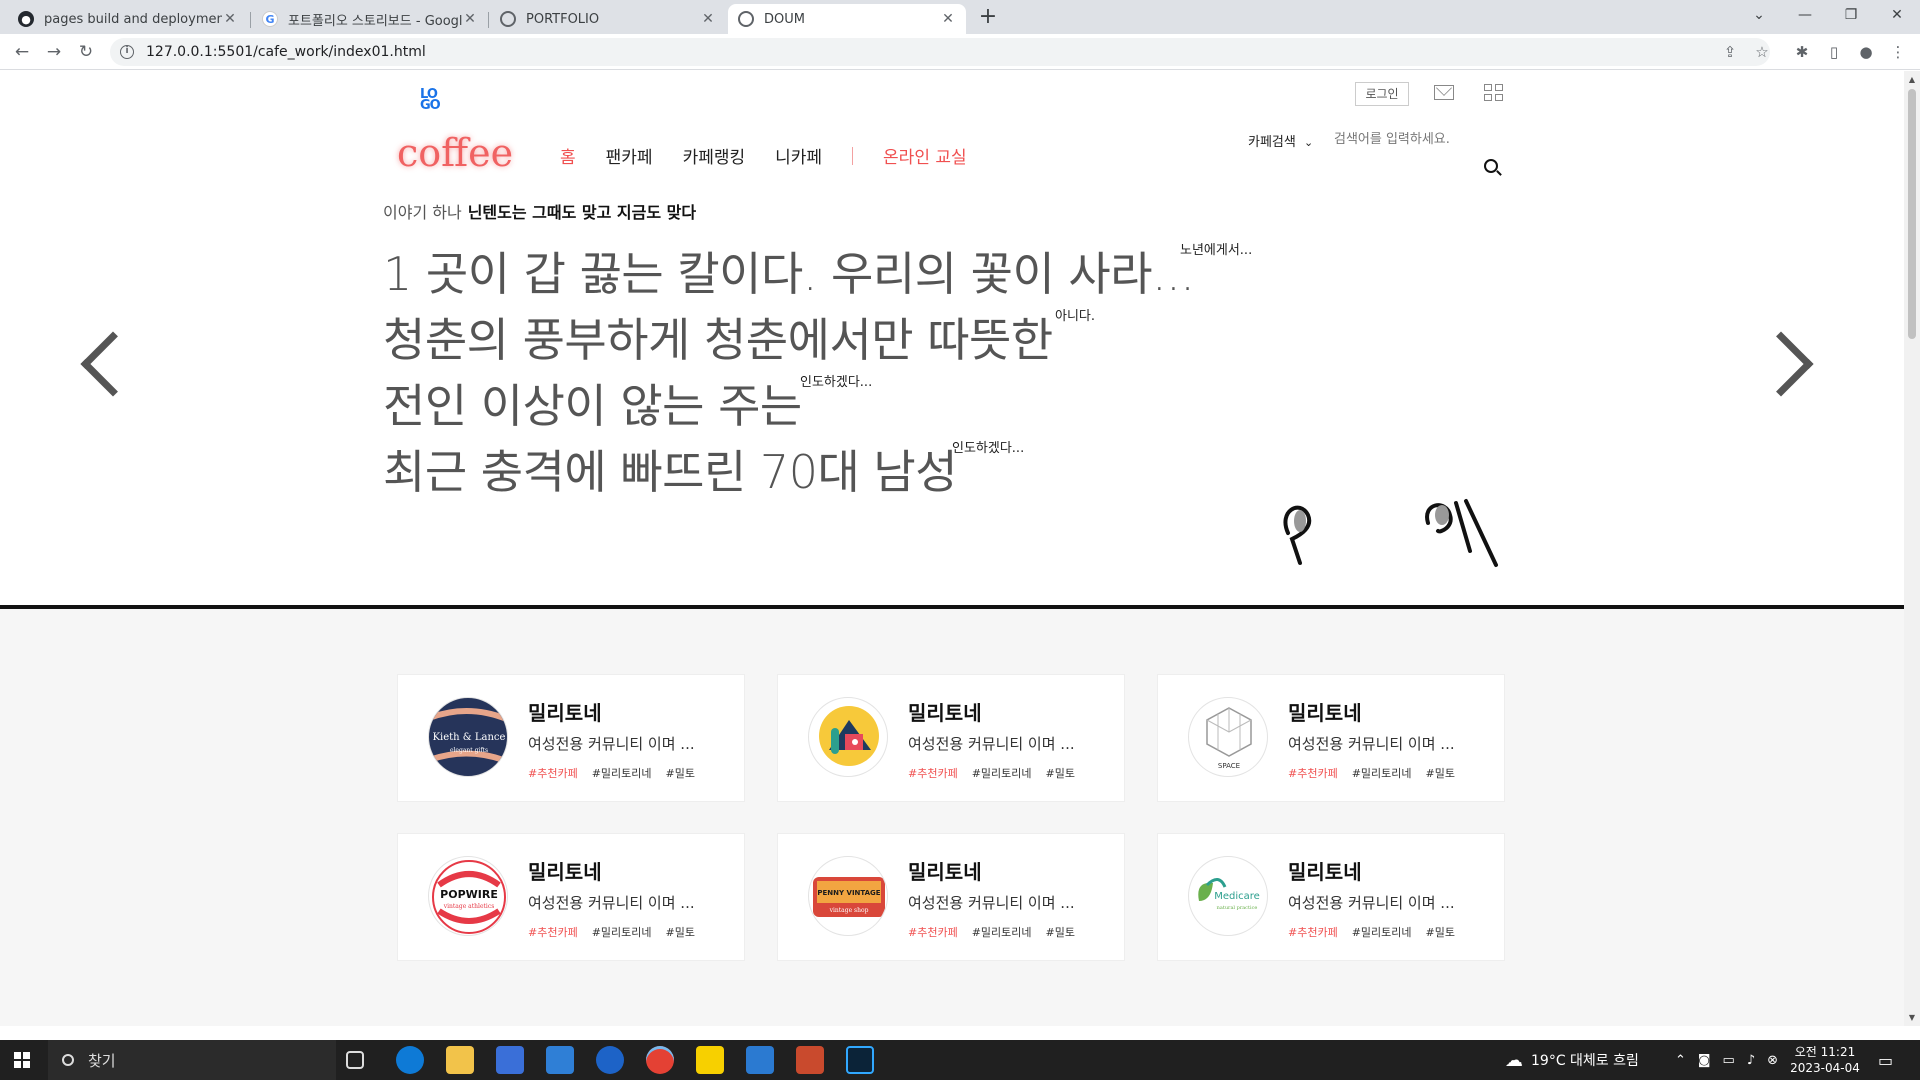 This screenshot has width=1920, height=1080. I want to click on taskbar-search: 찾기, so click(192, 1060).